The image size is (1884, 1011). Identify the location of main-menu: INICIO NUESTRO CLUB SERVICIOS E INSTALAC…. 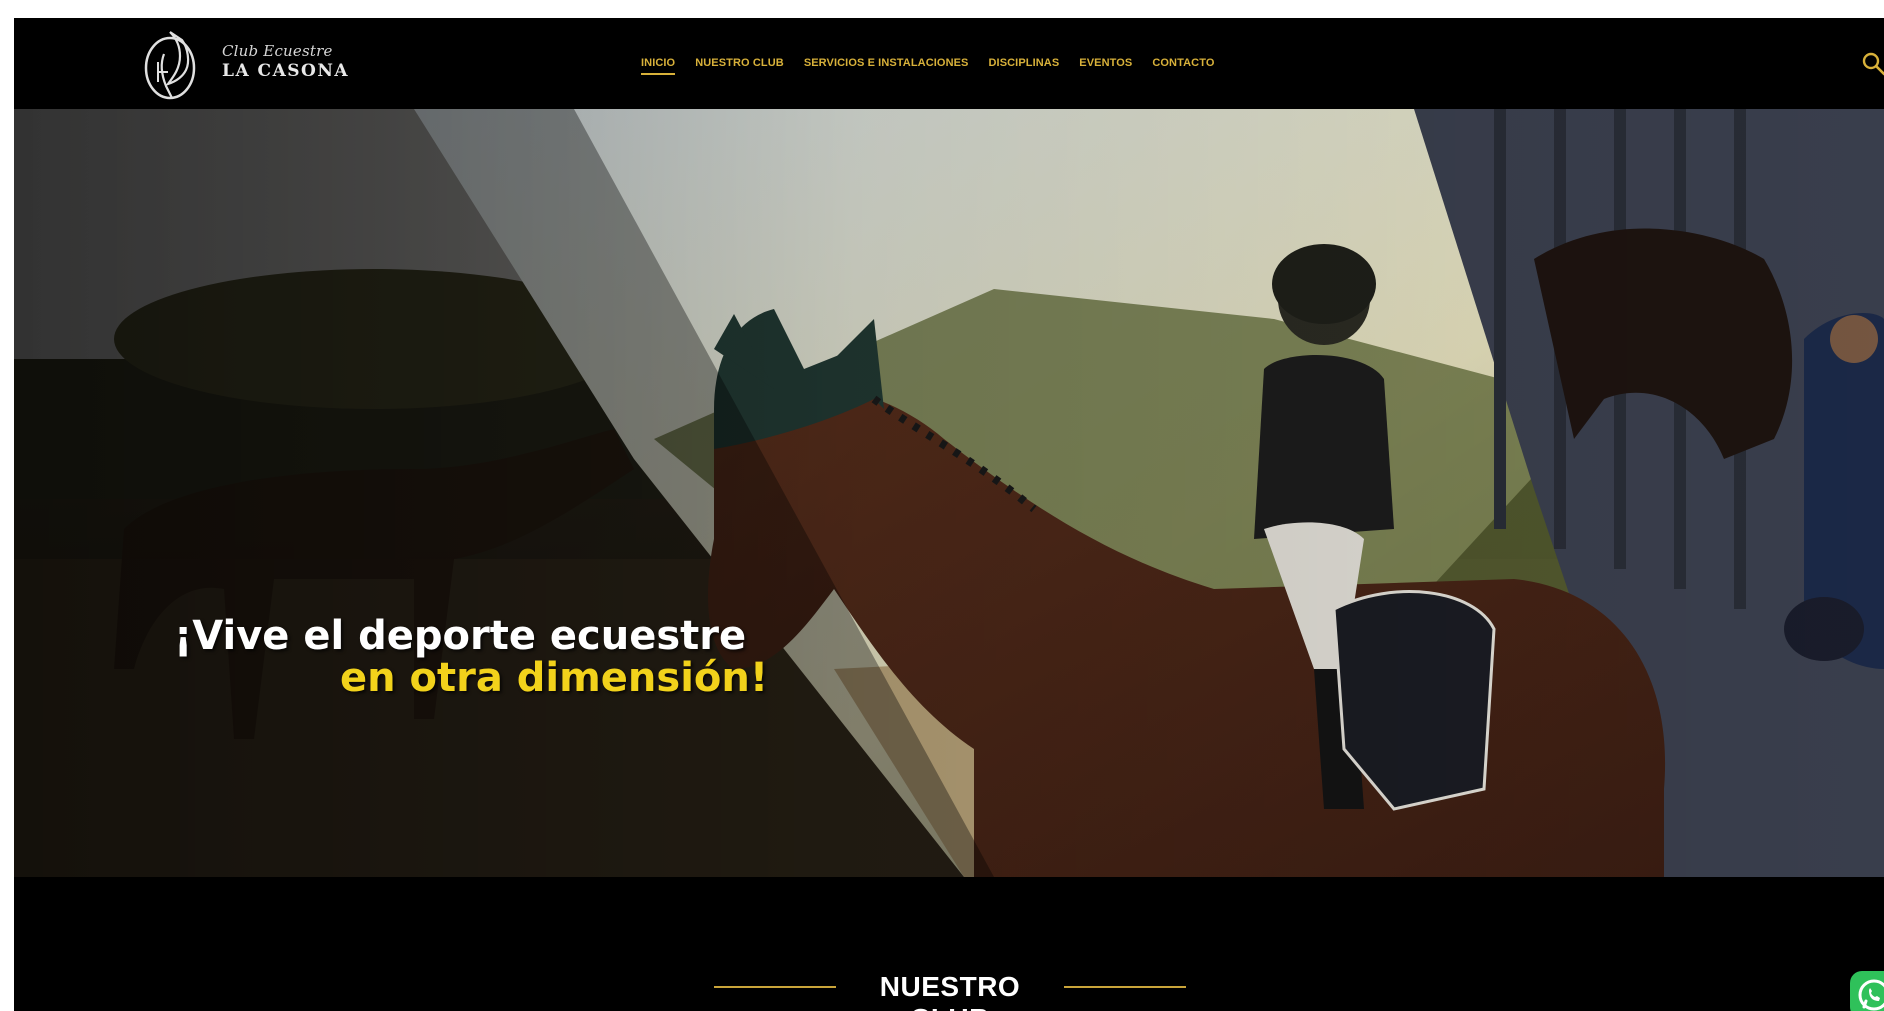
(927, 66).